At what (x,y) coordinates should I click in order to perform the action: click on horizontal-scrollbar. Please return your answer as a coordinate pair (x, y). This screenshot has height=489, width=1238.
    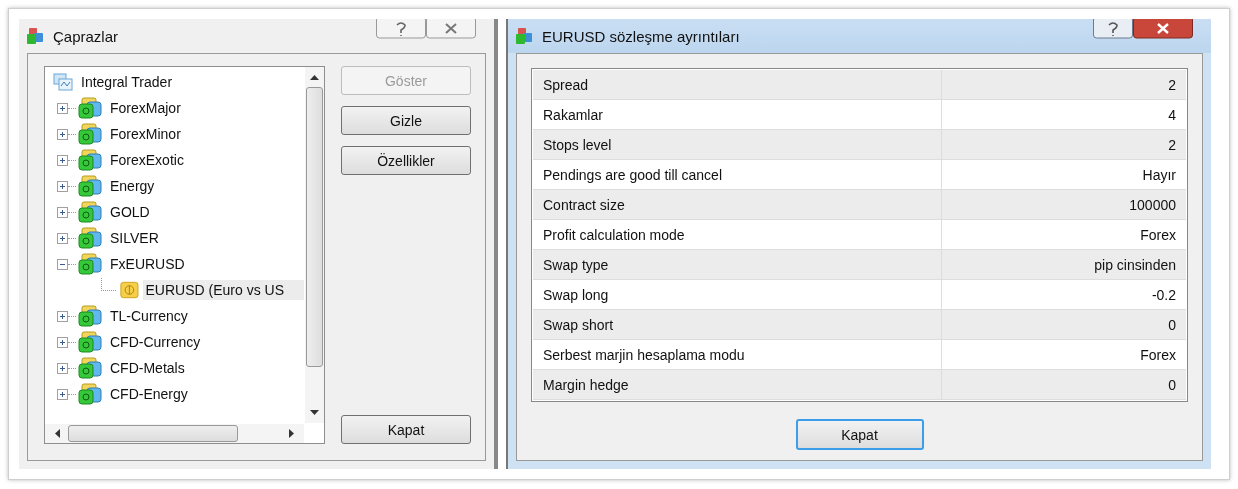
    Looking at the image, I should click on (174, 433).